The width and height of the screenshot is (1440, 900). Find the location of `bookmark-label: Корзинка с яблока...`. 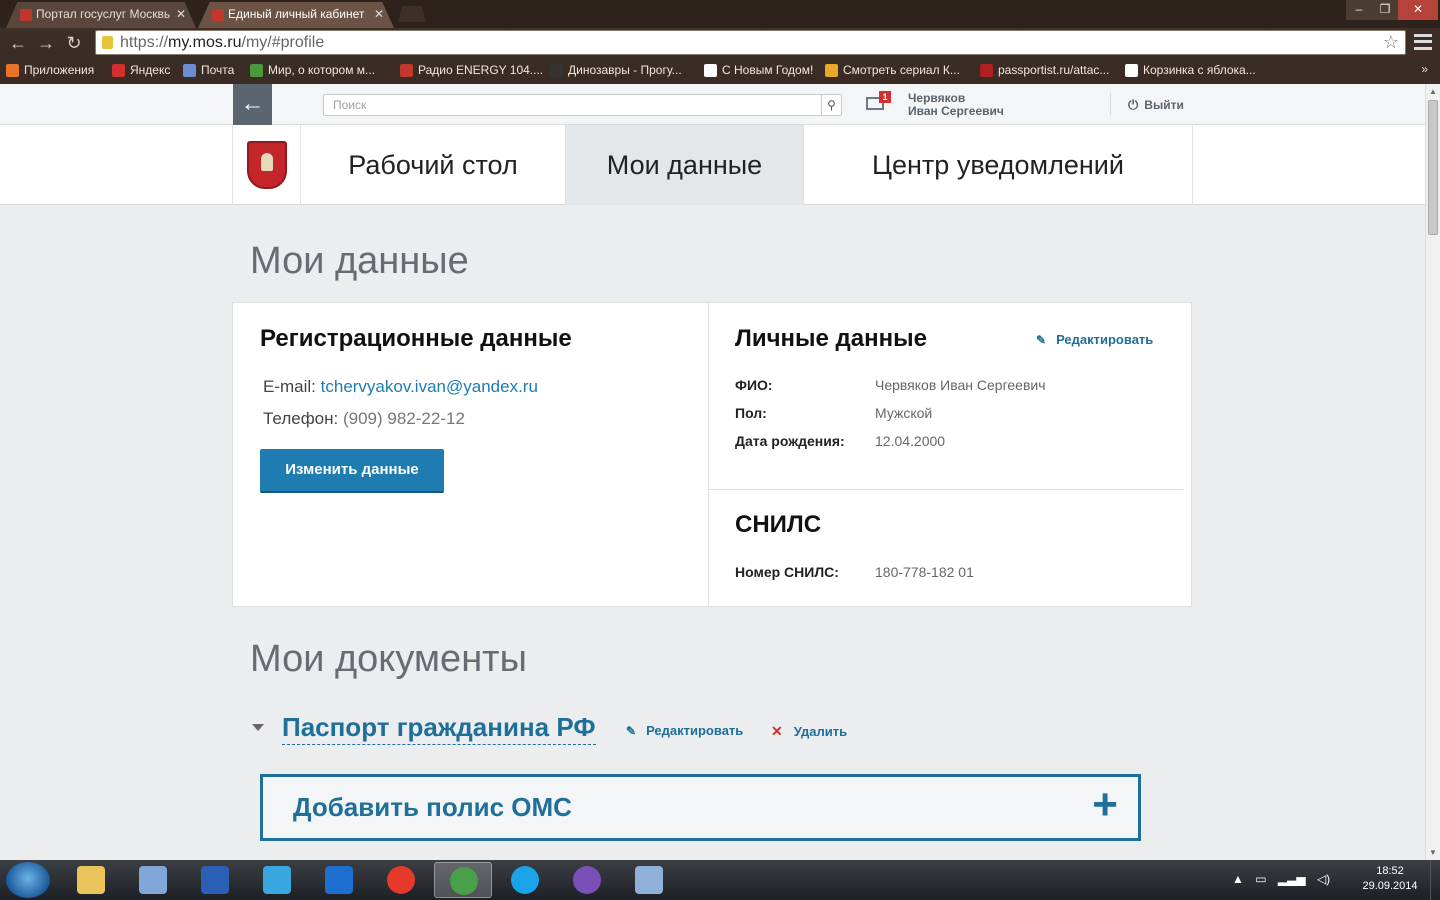

bookmark-label: Корзинка с яблока... is located at coordinates (1199, 70).